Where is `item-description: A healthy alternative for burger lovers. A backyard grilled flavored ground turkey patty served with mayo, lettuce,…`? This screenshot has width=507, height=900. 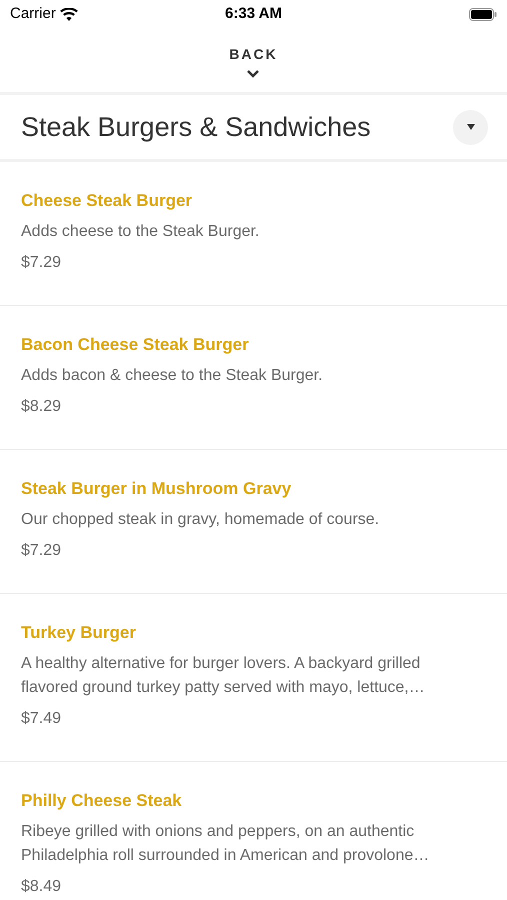
item-description: A healthy alternative for burger lovers. A backyard grilled flavored ground turkey patty served with mayo, lettuce,… is located at coordinates (223, 676).